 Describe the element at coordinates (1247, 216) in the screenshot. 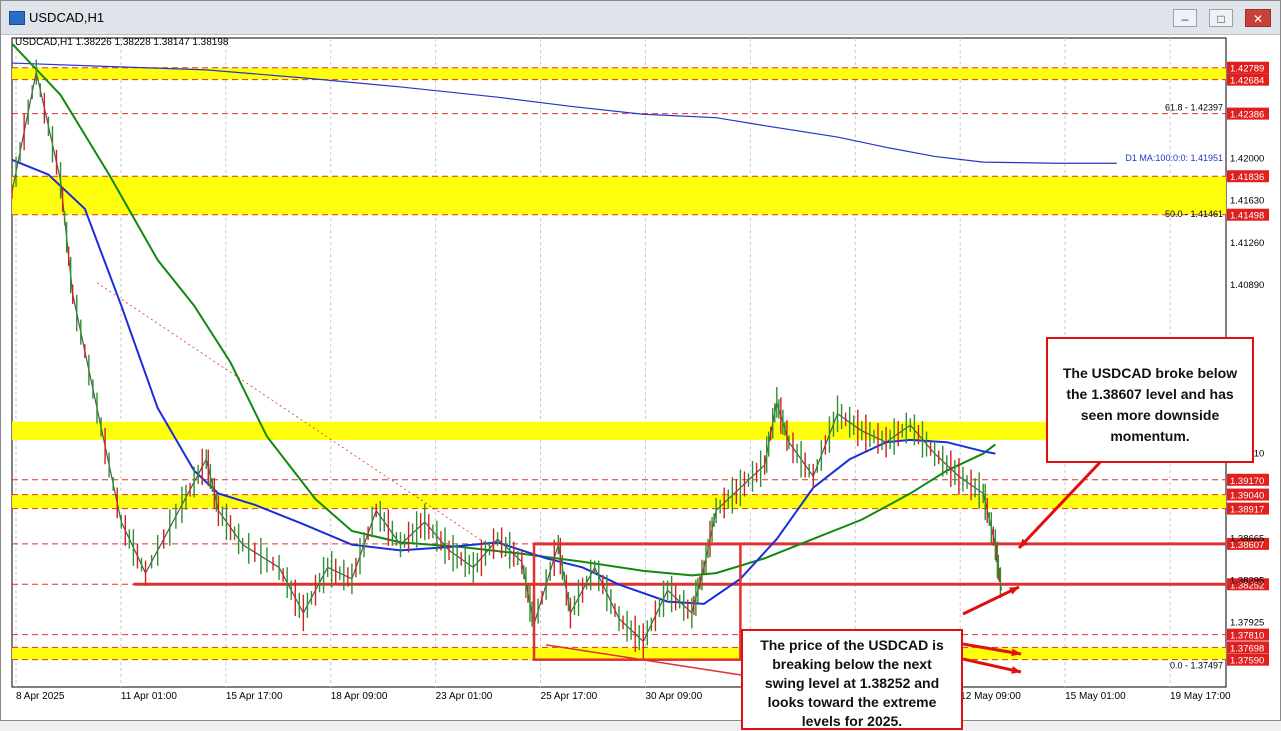

I see `price-label: 1.41498` at that location.